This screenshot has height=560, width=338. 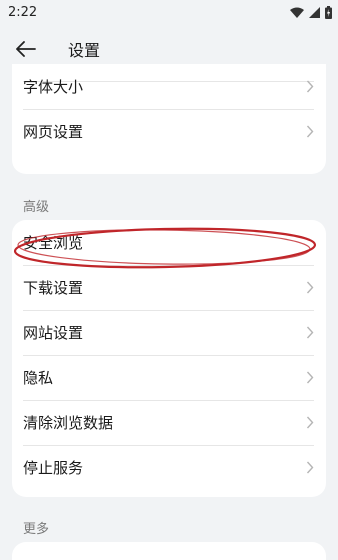 What do you see at coordinates (53, 243) in the screenshot?
I see `settings-item-label: 安全浏览` at bounding box center [53, 243].